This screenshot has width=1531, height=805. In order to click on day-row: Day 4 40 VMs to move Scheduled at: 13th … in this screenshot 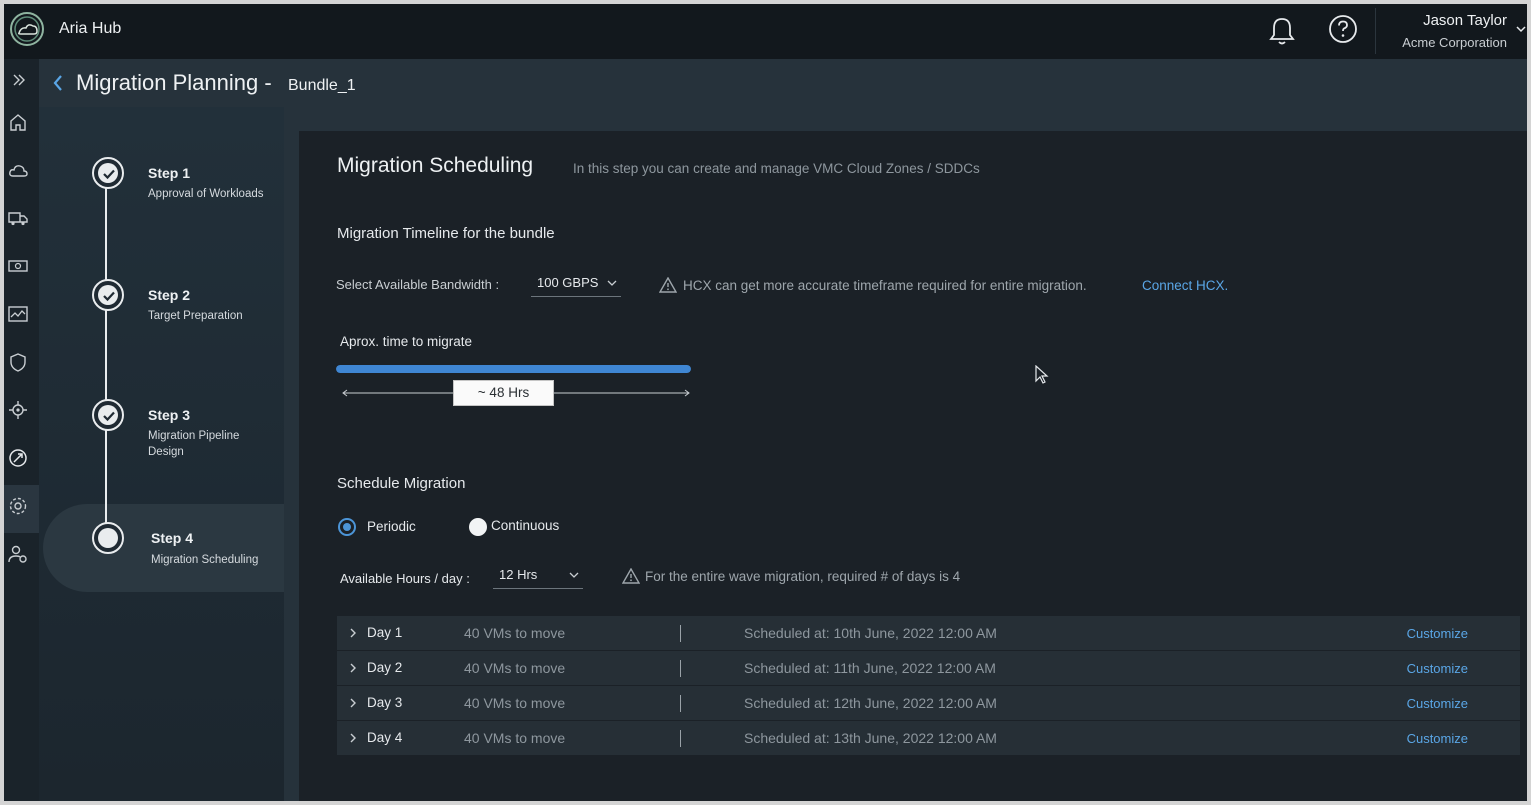, I will do `click(928, 738)`.